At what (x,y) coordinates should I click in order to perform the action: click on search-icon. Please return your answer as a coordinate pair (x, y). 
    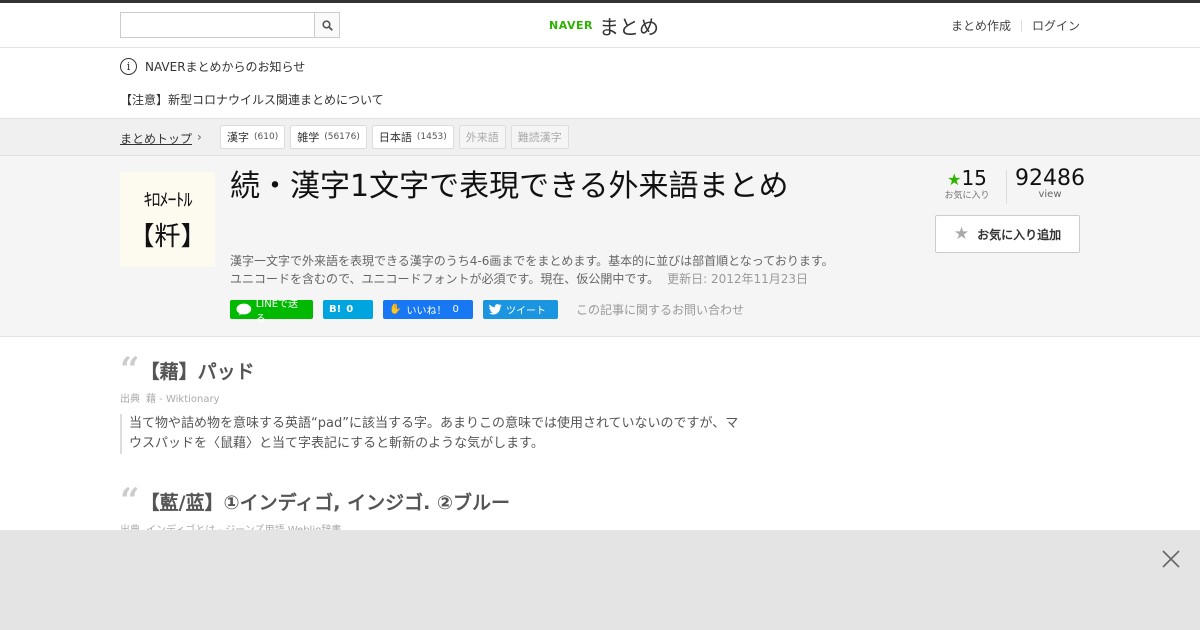
    Looking at the image, I should click on (327, 25).